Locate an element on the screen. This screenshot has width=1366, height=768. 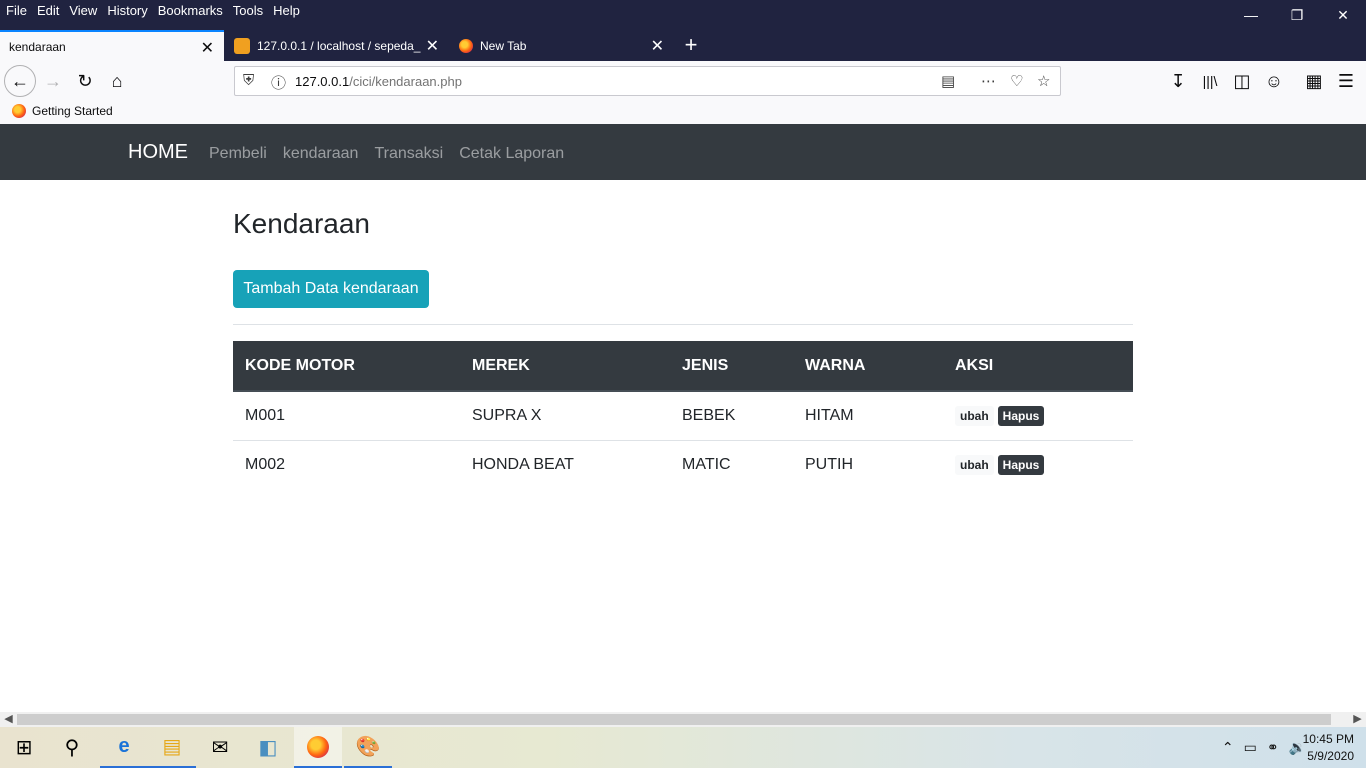
tab-phpmyadmin: 127.0.0.1 / localhost / sepeda_m ✕ is located at coordinates (337, 45).